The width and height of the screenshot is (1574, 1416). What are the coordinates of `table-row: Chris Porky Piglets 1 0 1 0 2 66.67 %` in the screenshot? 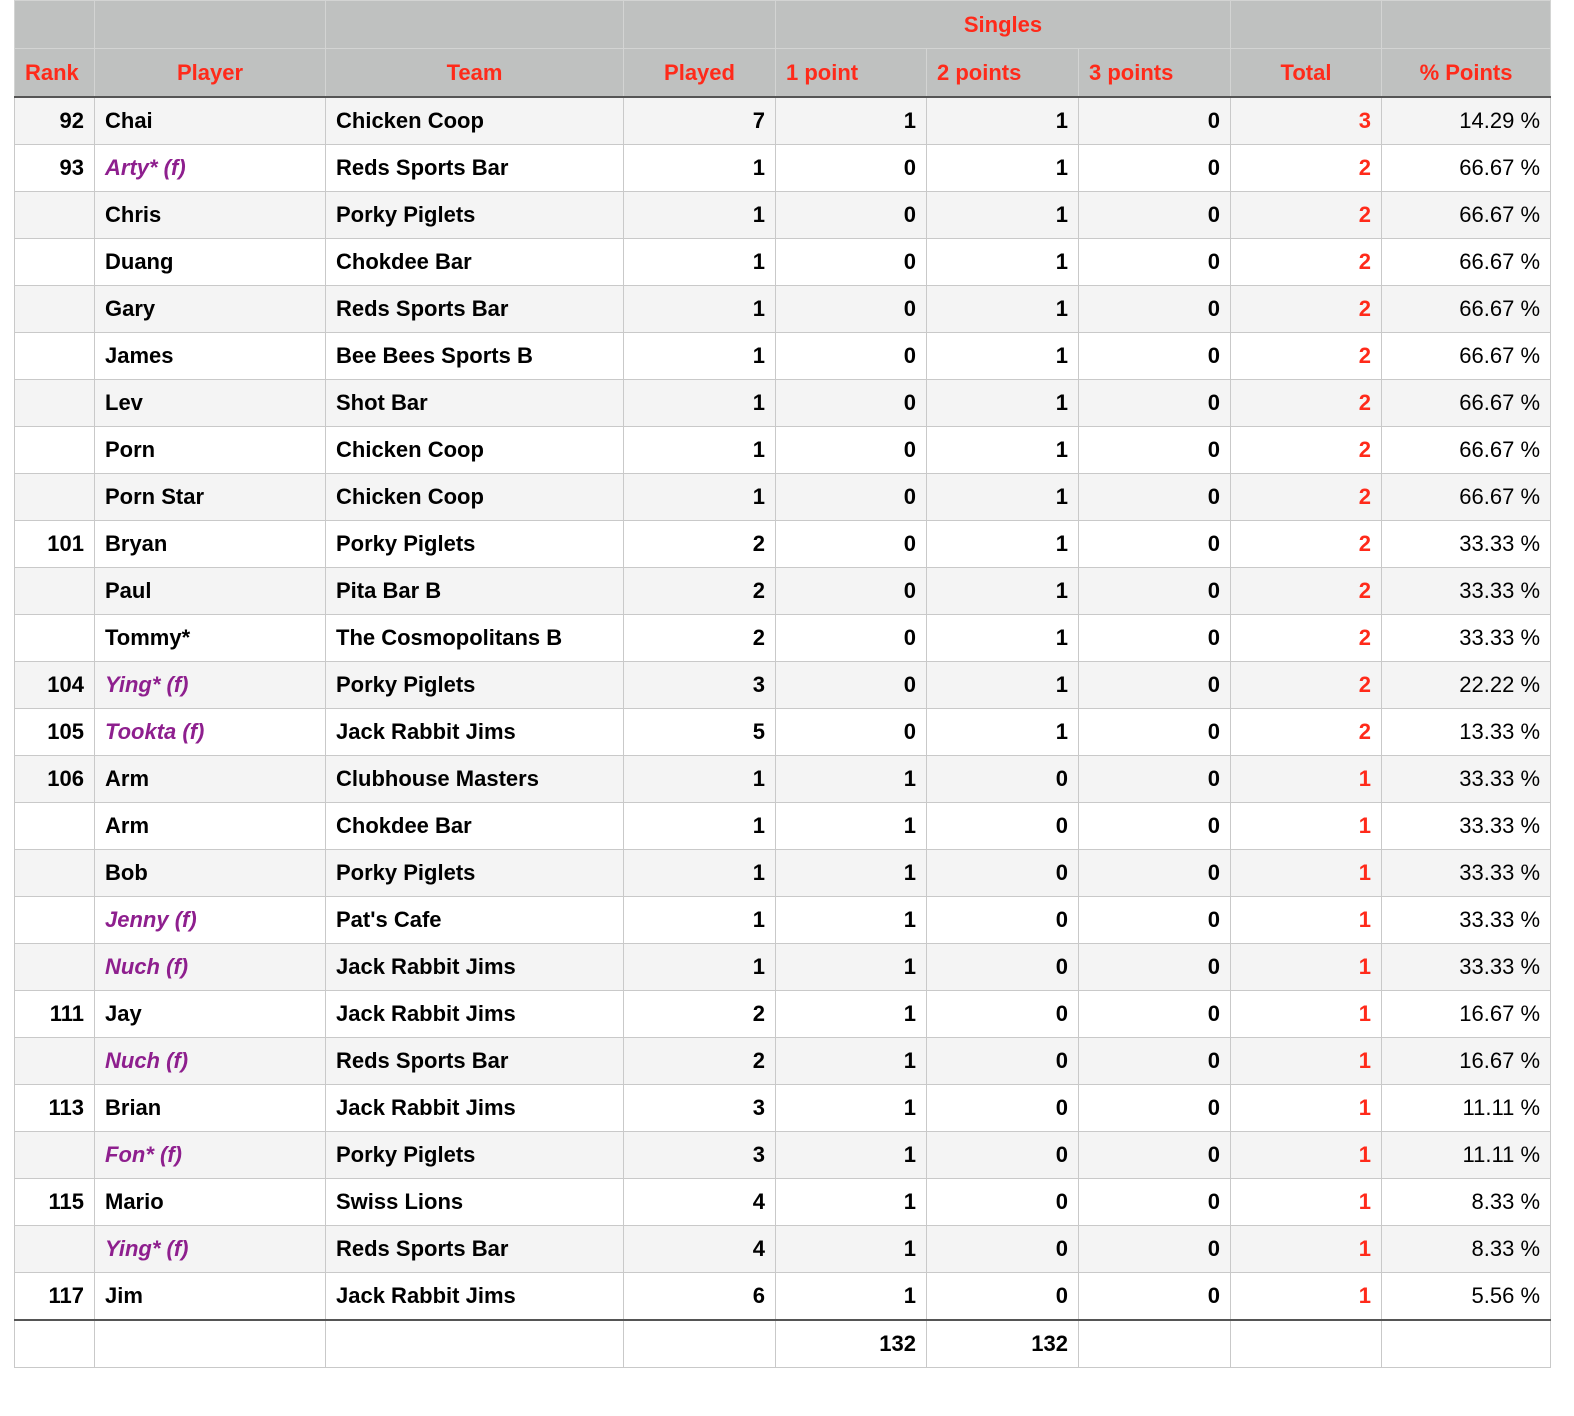 It's located at (783, 215).